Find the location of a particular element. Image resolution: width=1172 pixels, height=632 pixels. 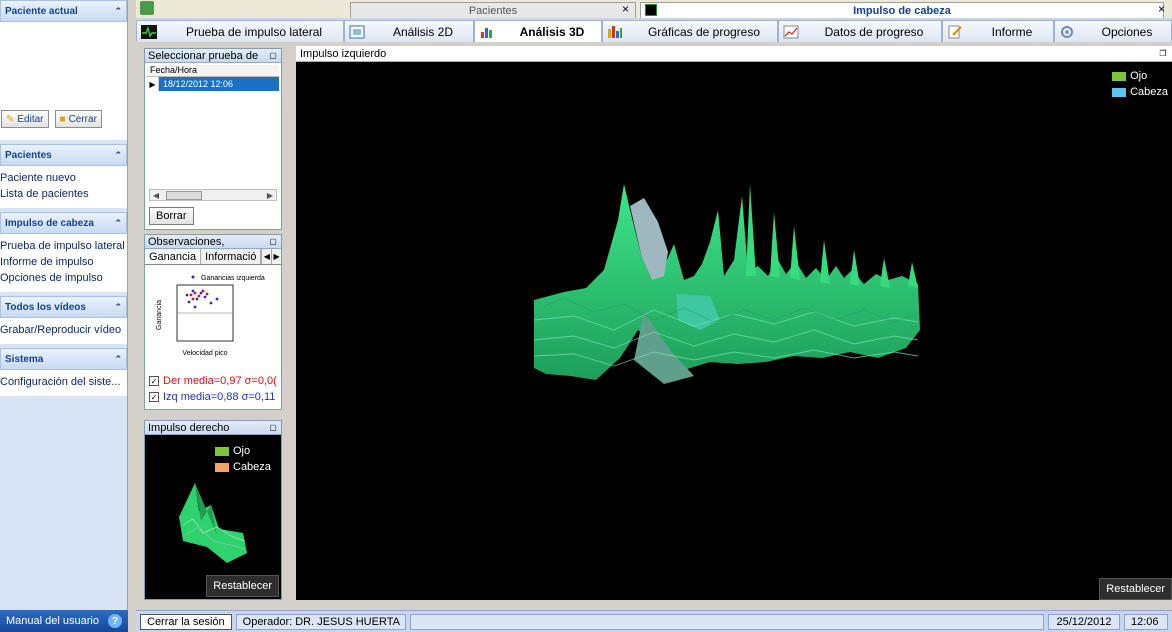

chevron-right-icon: ▶ is located at coordinates (276, 256).